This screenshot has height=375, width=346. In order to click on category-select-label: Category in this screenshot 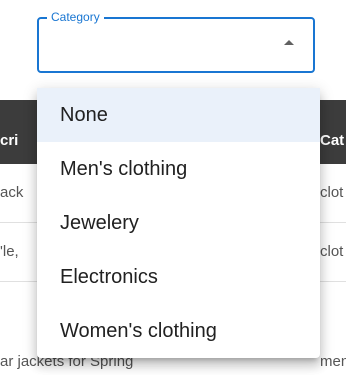, I will do `click(75, 17)`.